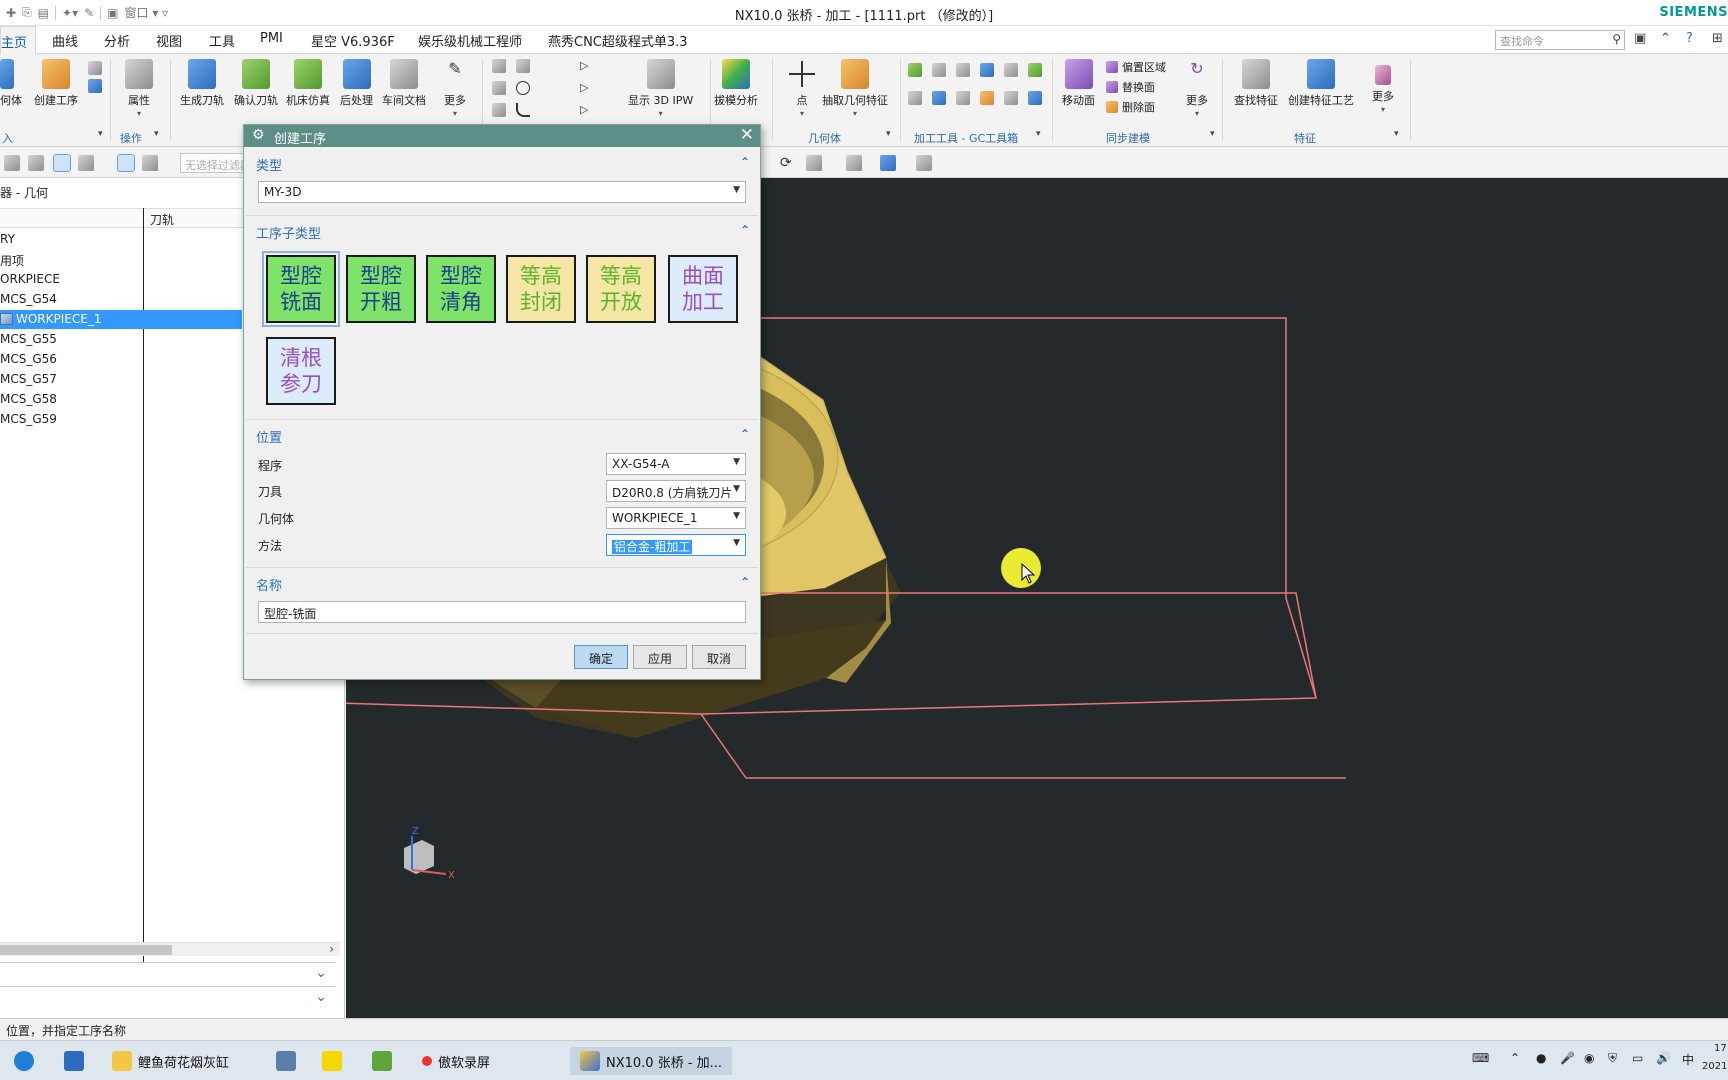 The height and width of the screenshot is (1080, 1728). What do you see at coordinates (747, 135) in the screenshot?
I see `close-icon: ✕` at bounding box center [747, 135].